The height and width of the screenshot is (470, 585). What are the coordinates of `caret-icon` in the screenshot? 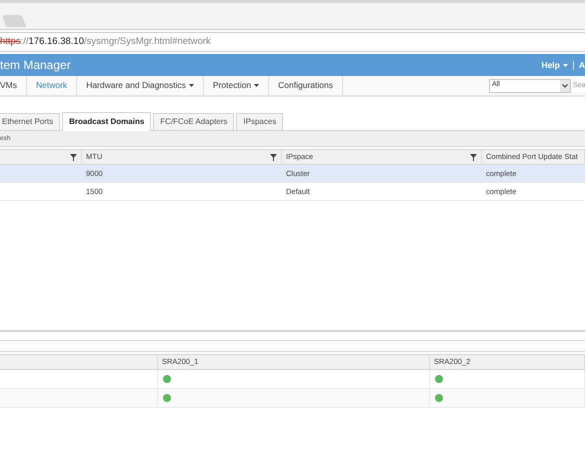 It's located at (565, 65).